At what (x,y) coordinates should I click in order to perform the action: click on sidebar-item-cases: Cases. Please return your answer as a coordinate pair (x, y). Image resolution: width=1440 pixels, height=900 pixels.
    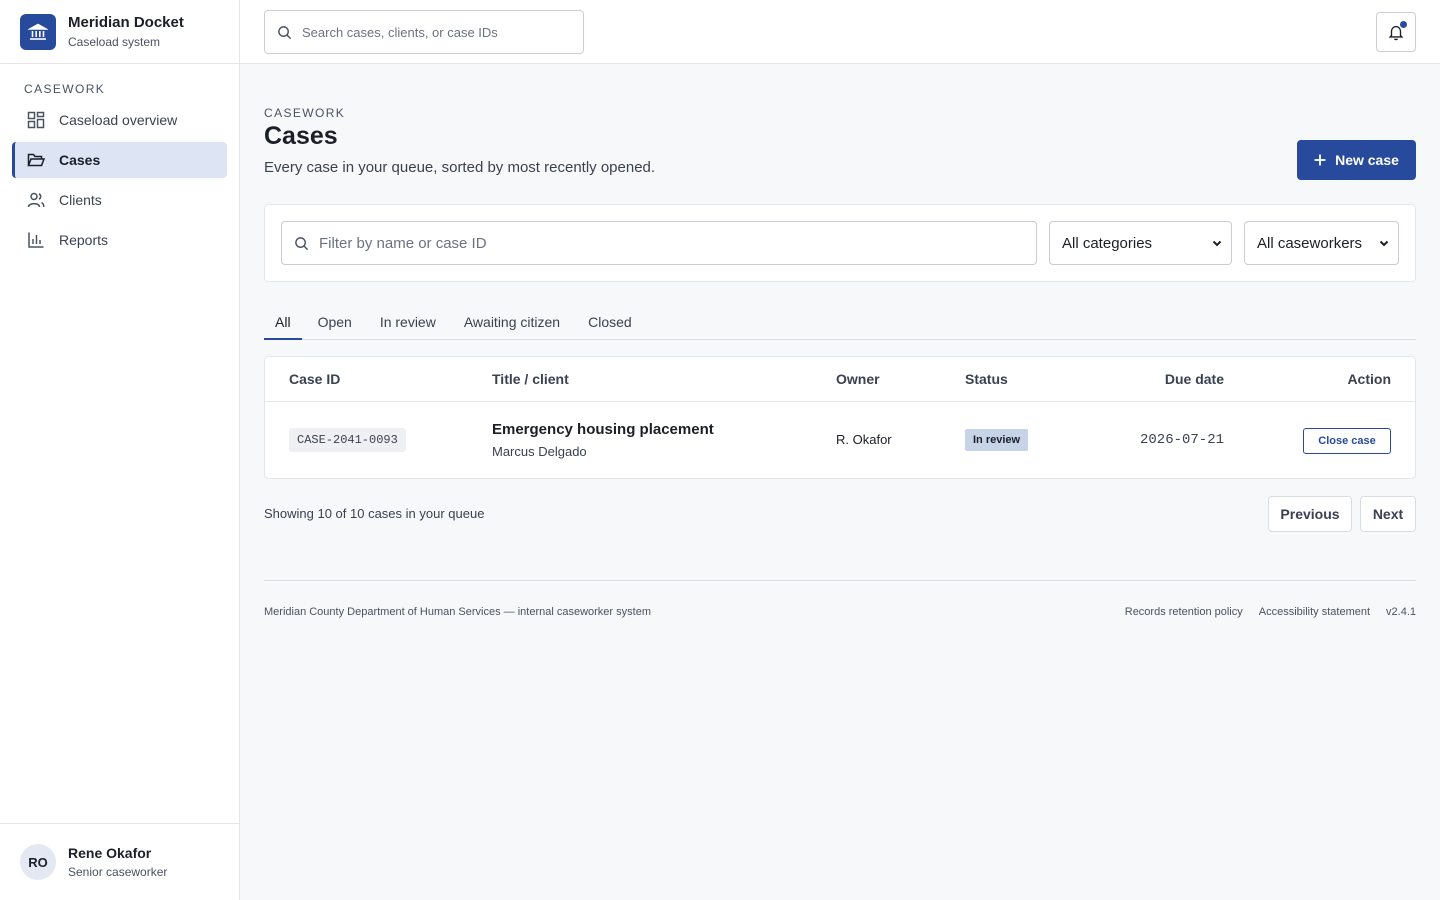
    Looking at the image, I should click on (119, 160).